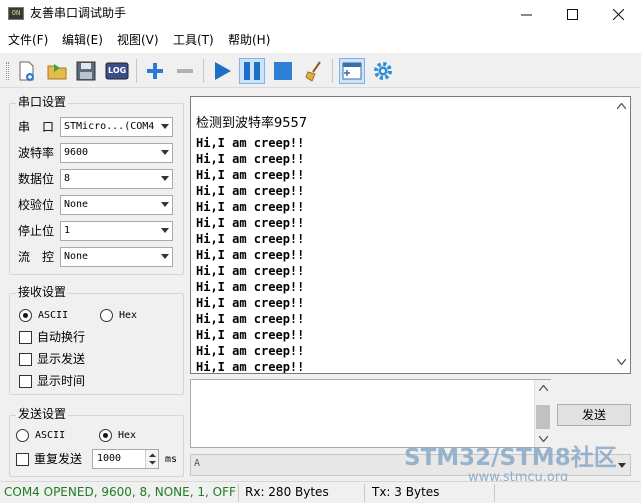 This screenshot has height=503, width=641. What do you see at coordinates (96, 344) in the screenshot?
I see `receive-settings-group` at bounding box center [96, 344].